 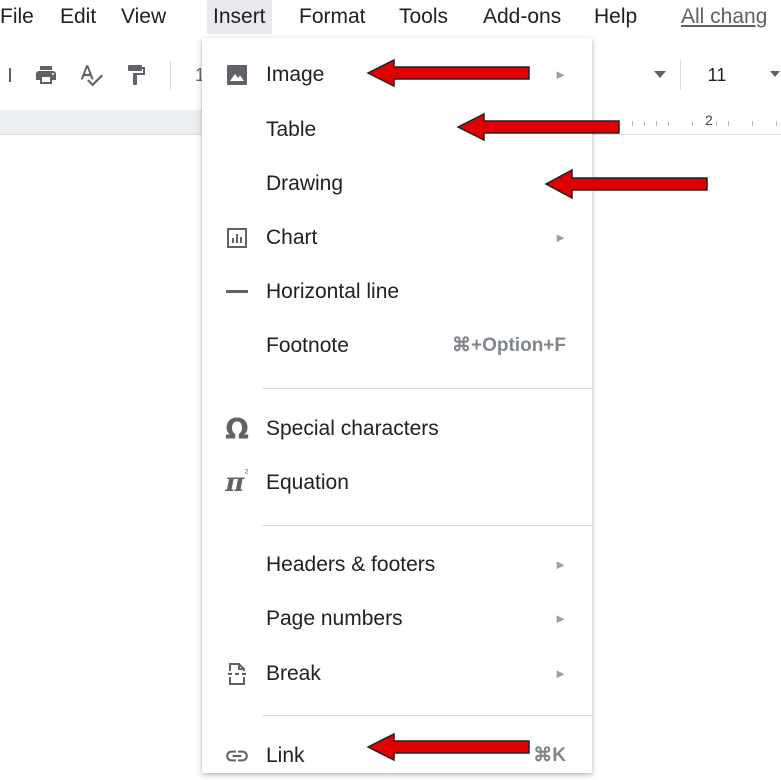 What do you see at coordinates (334, 618) in the screenshot?
I see `menu-item-label: Page numbers` at bounding box center [334, 618].